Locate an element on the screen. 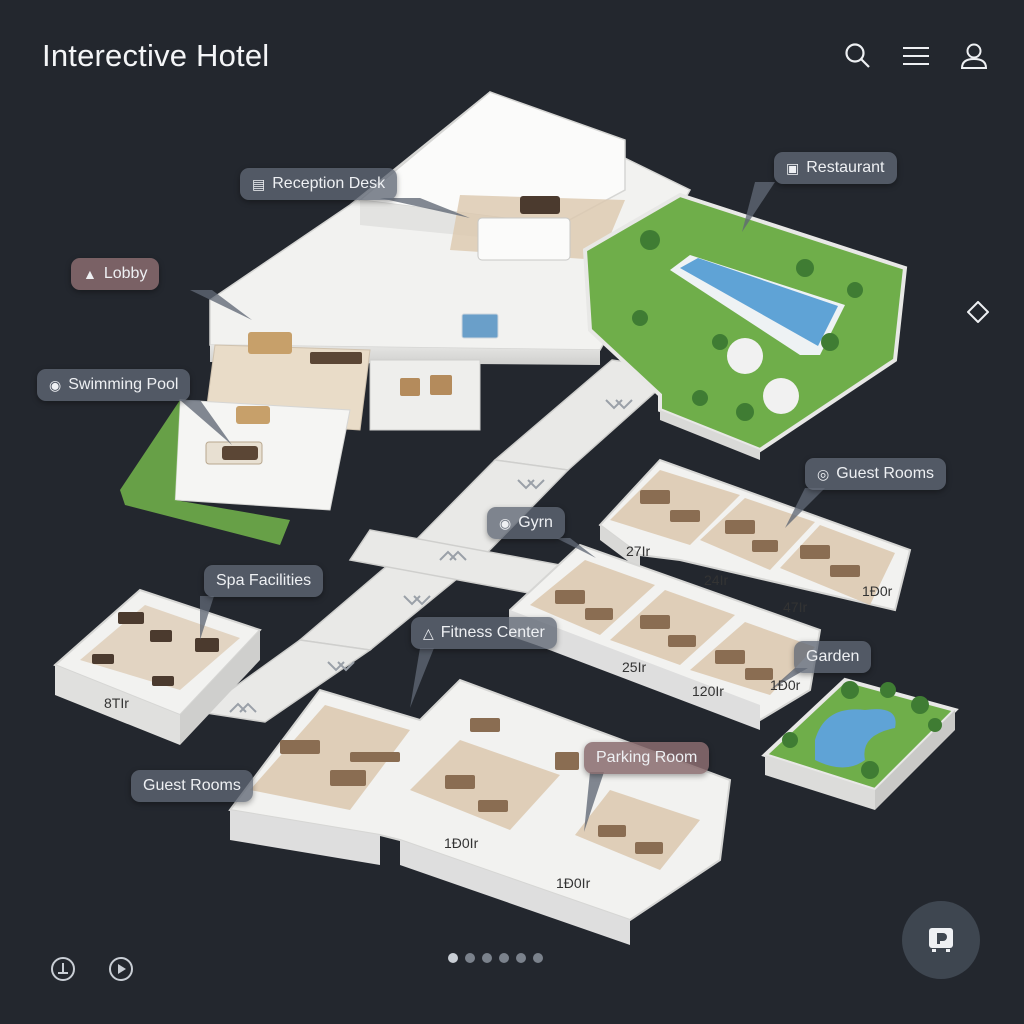  parking-fab-button is located at coordinates (941, 940).